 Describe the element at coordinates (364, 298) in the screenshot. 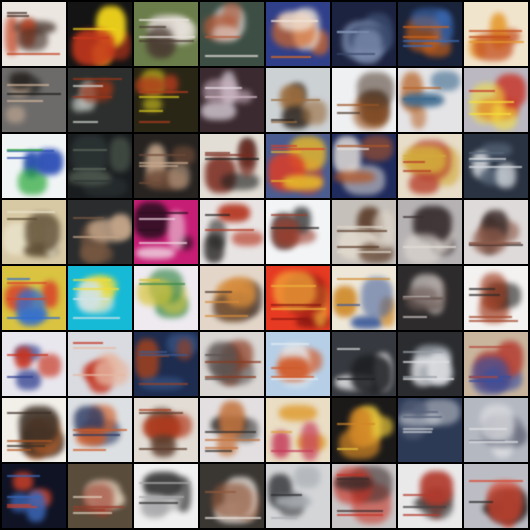

I see `sample-image-r5-c6` at that location.